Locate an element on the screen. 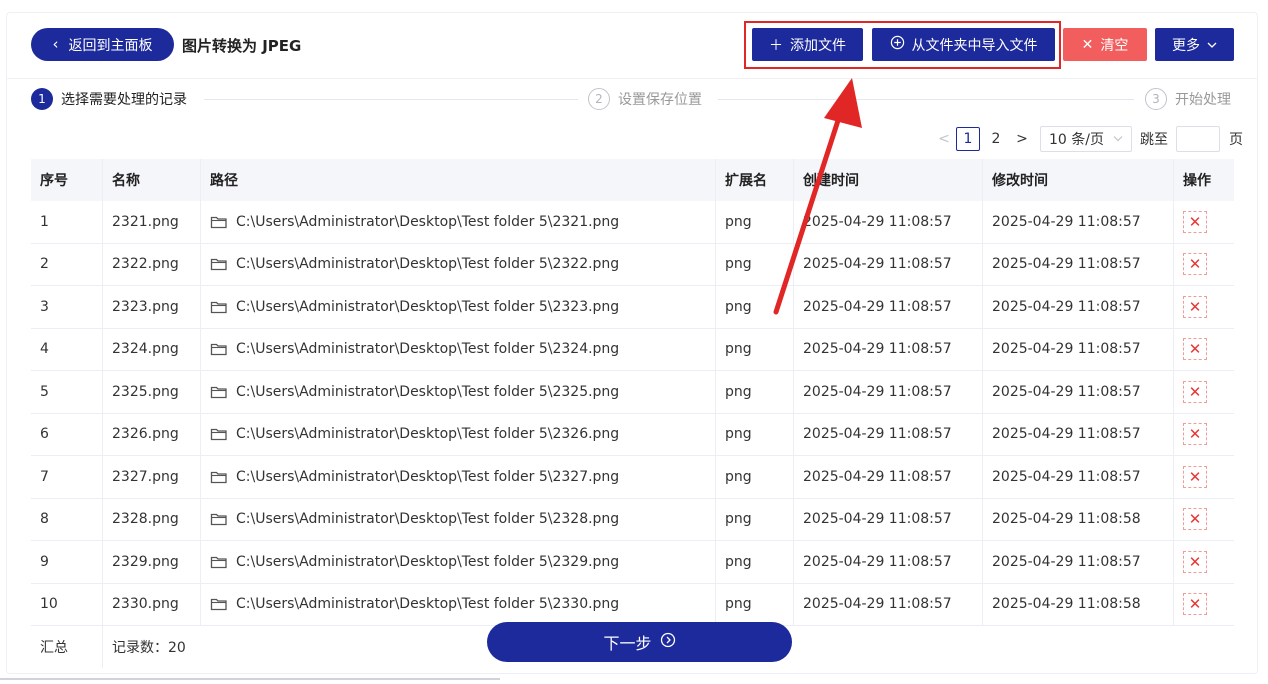  column-header: 创建时间 is located at coordinates (888, 180).